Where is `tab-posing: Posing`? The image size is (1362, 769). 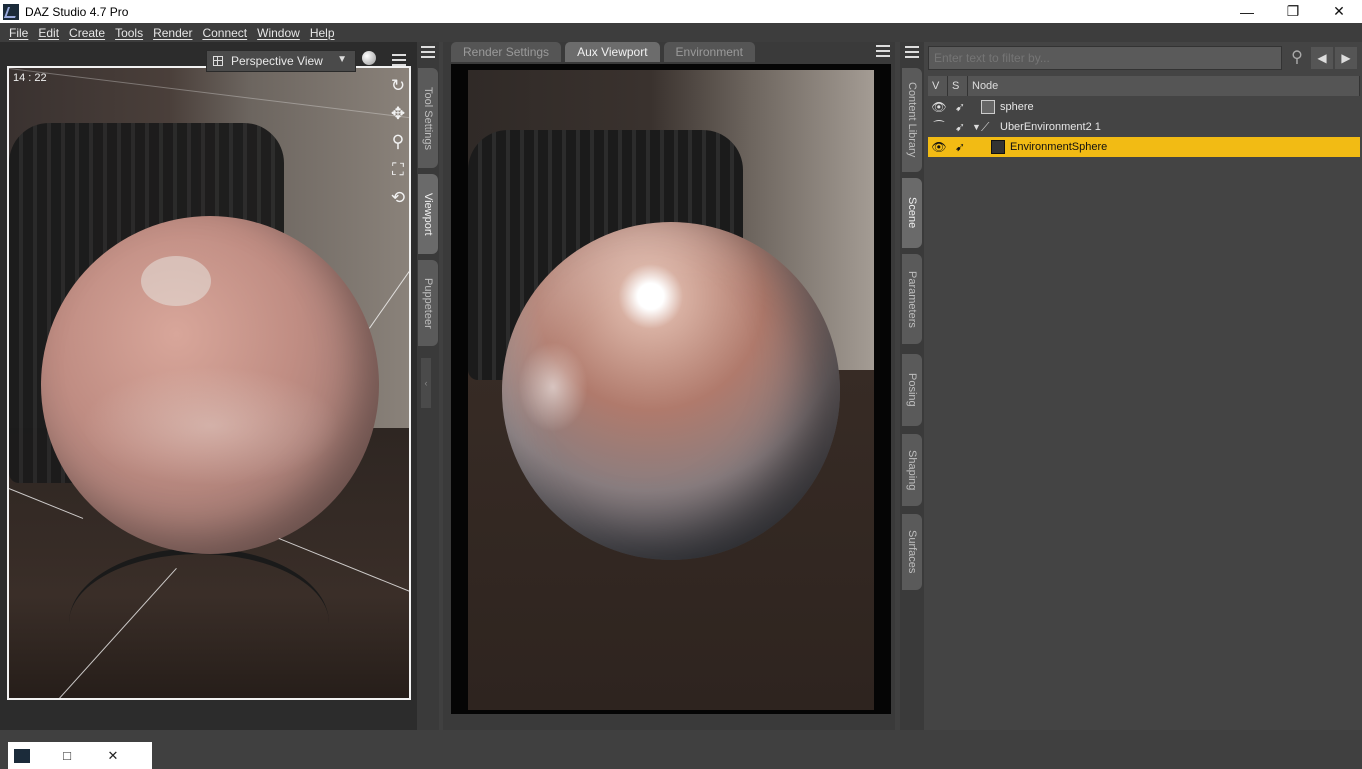 tab-posing: Posing is located at coordinates (912, 390).